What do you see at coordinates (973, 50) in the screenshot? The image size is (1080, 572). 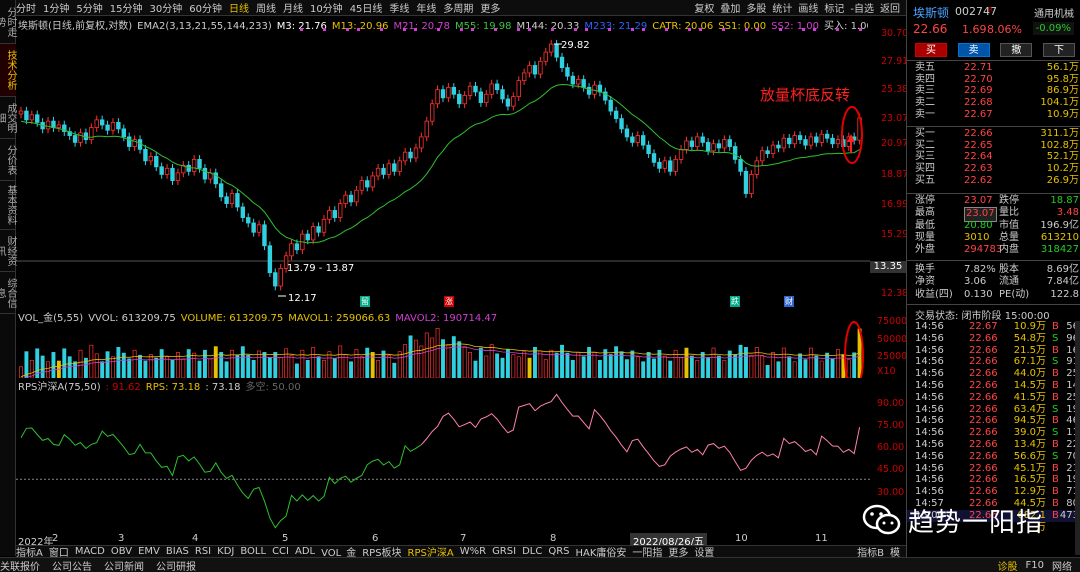 I see `sell-button: 卖` at bounding box center [973, 50].